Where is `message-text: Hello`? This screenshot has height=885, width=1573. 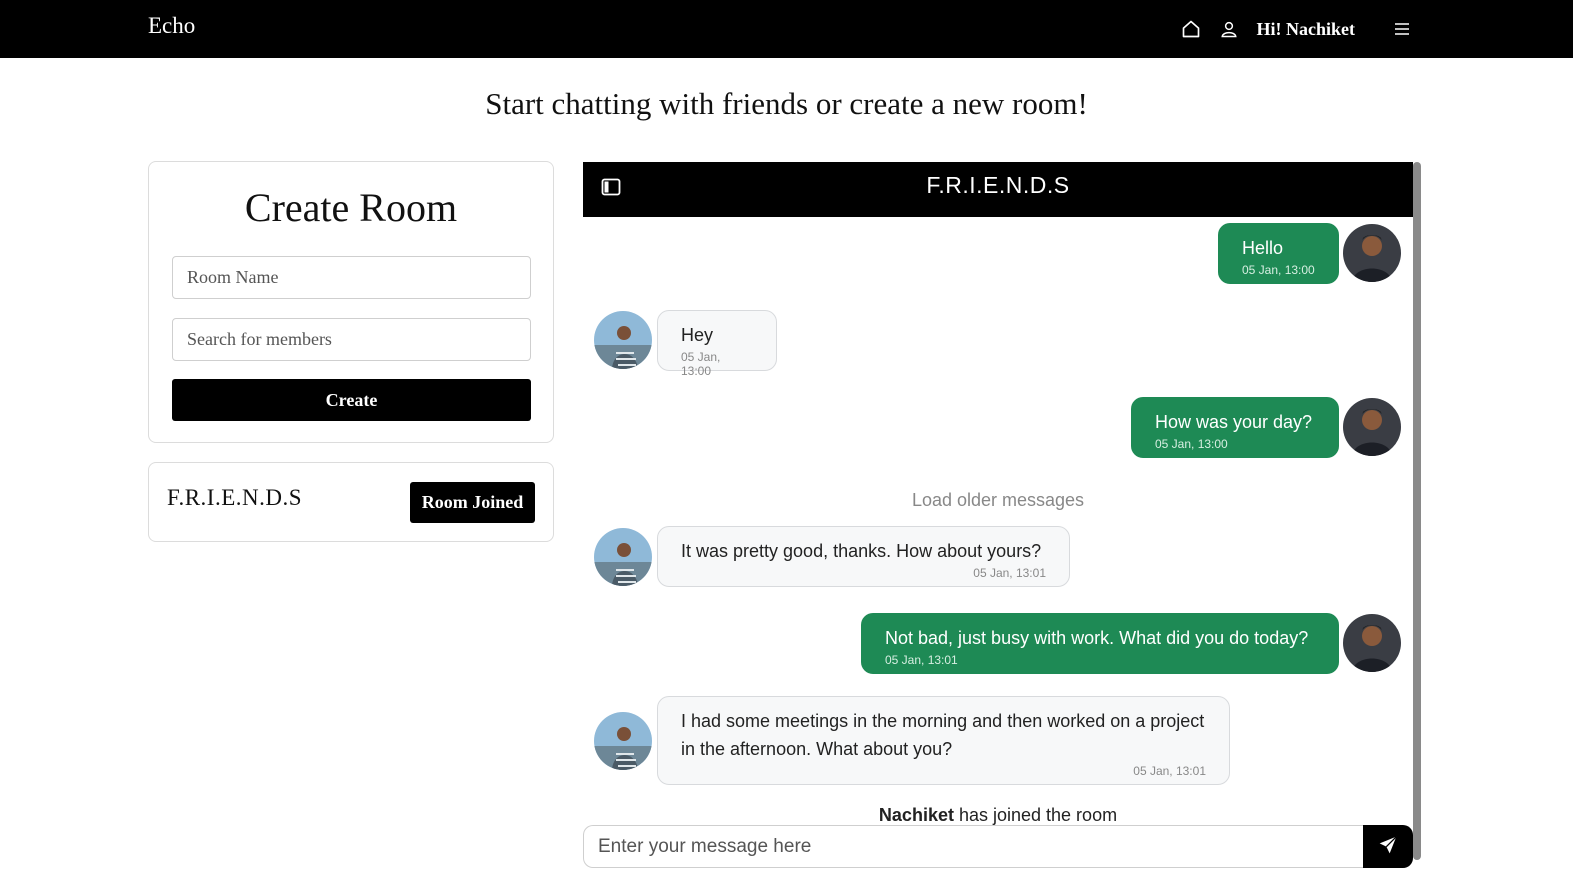
message-text: Hello is located at coordinates (1263, 248).